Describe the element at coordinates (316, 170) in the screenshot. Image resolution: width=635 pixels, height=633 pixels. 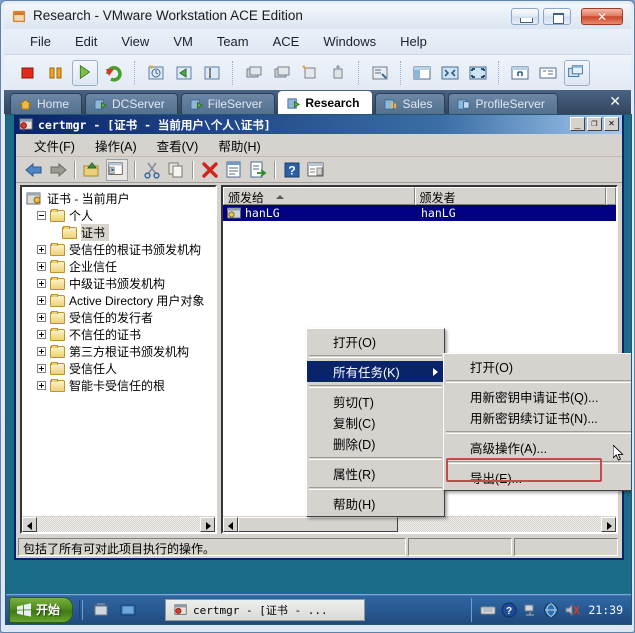
I see `show-action-pane-icon` at that location.